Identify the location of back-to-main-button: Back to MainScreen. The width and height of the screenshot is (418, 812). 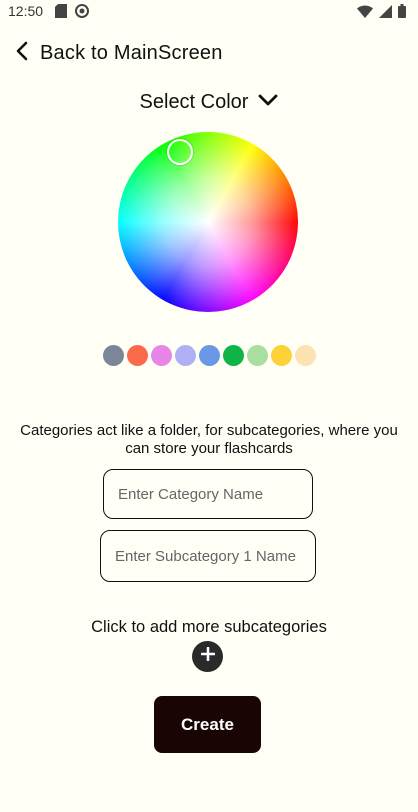
(117, 53).